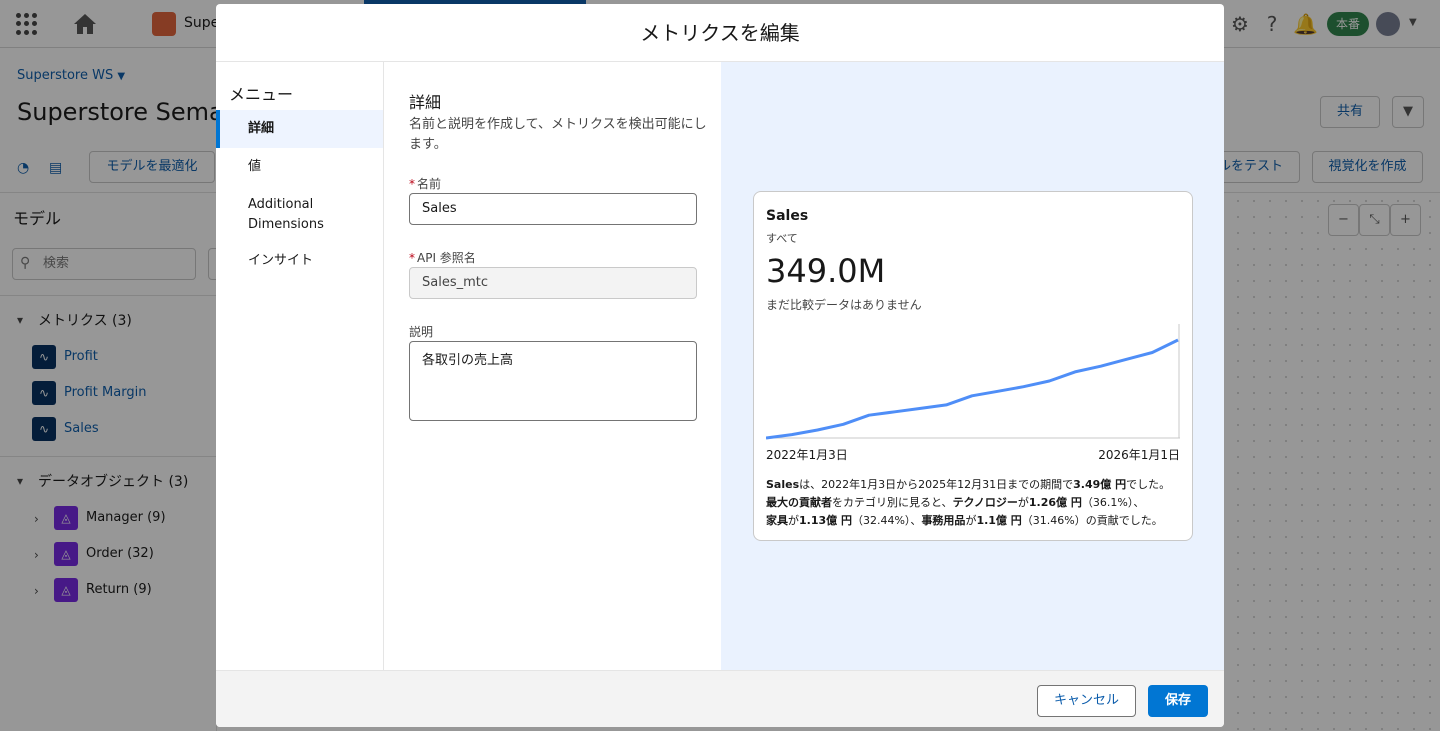 This screenshot has width=1440, height=731. Describe the element at coordinates (553, 209) in the screenshot. I see `name-input: Sales` at that location.